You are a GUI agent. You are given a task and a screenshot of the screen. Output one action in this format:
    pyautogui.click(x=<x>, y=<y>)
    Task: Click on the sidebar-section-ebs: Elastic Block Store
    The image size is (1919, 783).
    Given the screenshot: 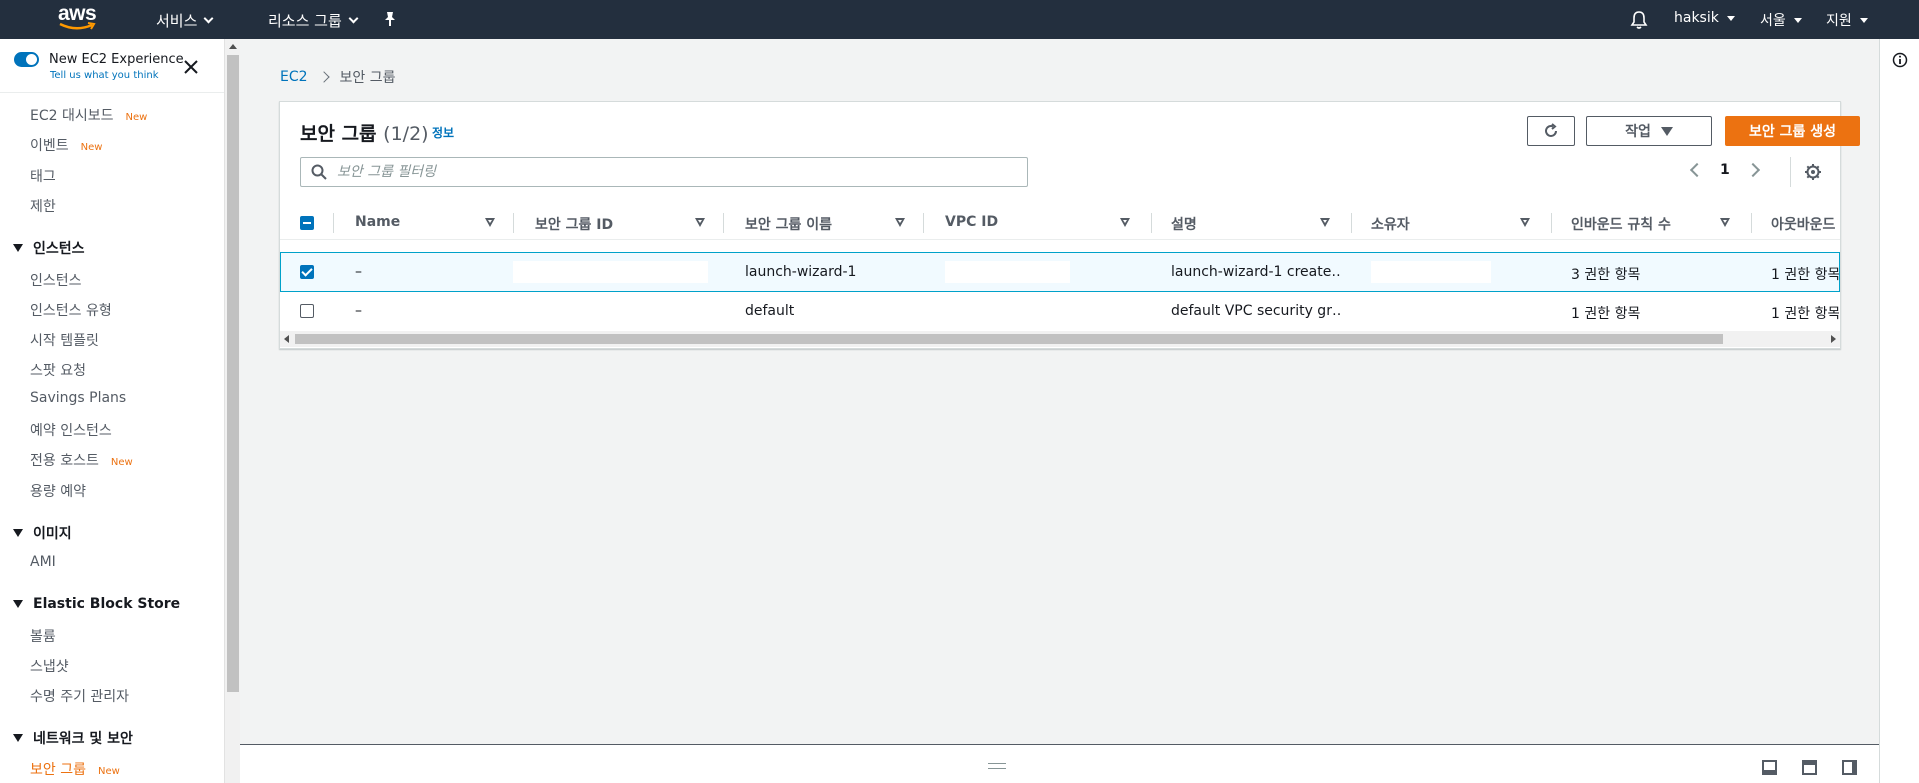 What is the action you would take?
    pyautogui.click(x=96, y=604)
    